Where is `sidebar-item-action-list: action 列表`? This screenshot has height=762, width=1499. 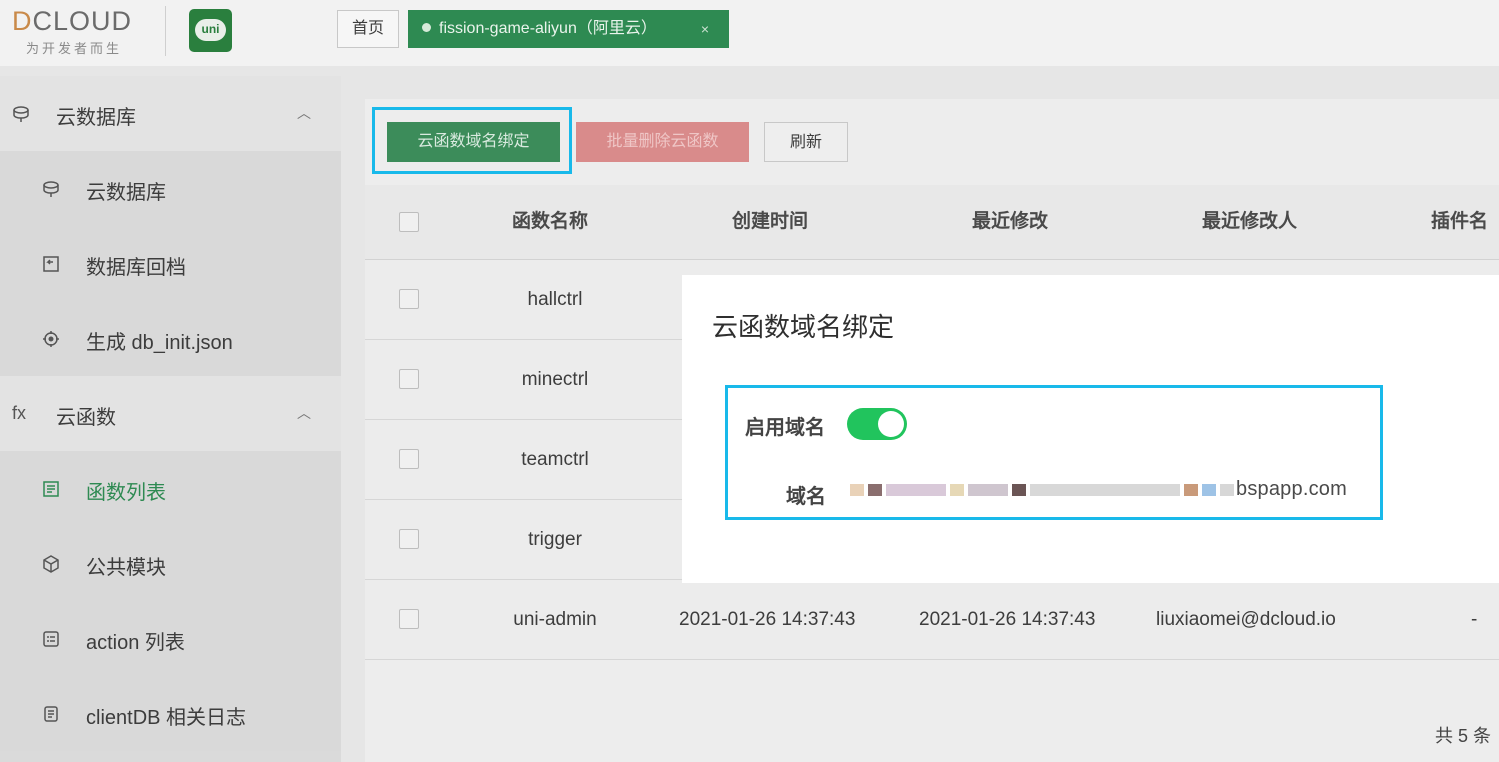 sidebar-item-action-list: action 列表 is located at coordinates (170, 638).